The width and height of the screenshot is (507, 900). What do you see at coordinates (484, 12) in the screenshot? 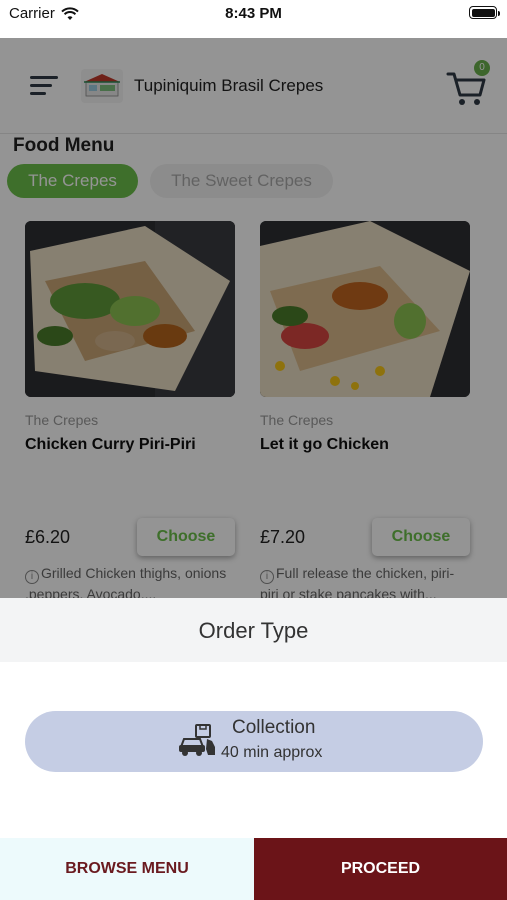
I see `battery-icon` at bounding box center [484, 12].